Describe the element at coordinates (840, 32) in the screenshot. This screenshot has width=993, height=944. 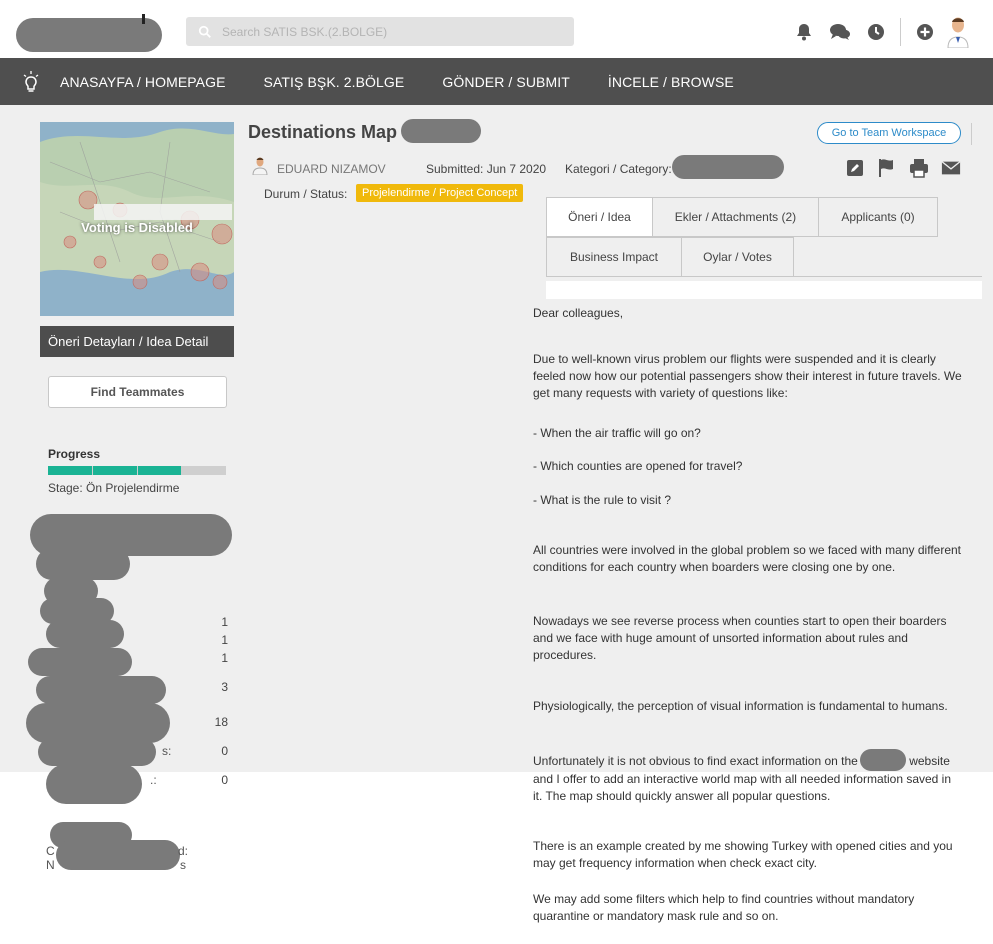
I see `chat-icon` at that location.